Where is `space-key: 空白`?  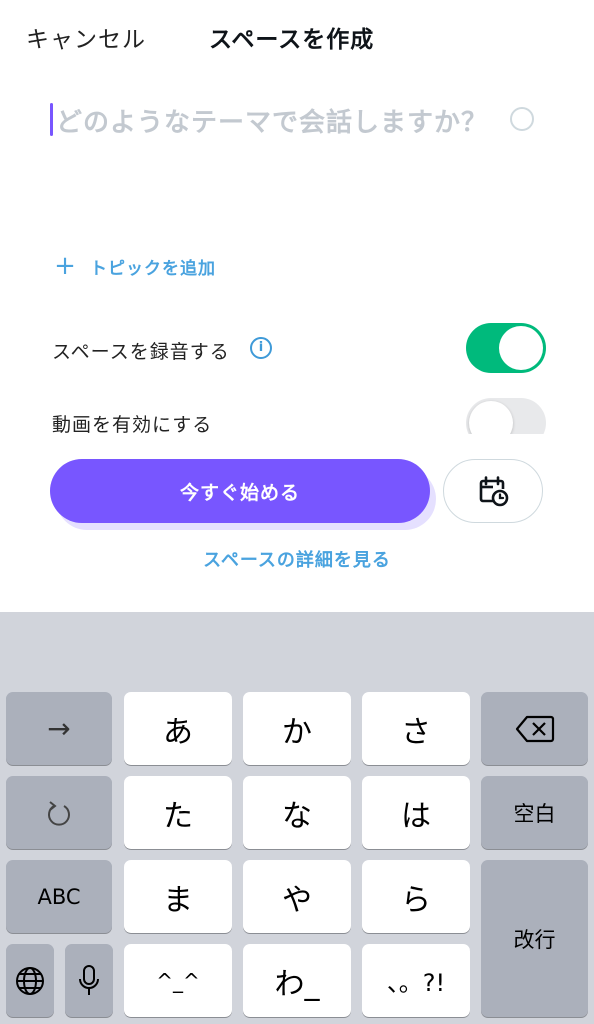 space-key: 空白 is located at coordinates (534, 812).